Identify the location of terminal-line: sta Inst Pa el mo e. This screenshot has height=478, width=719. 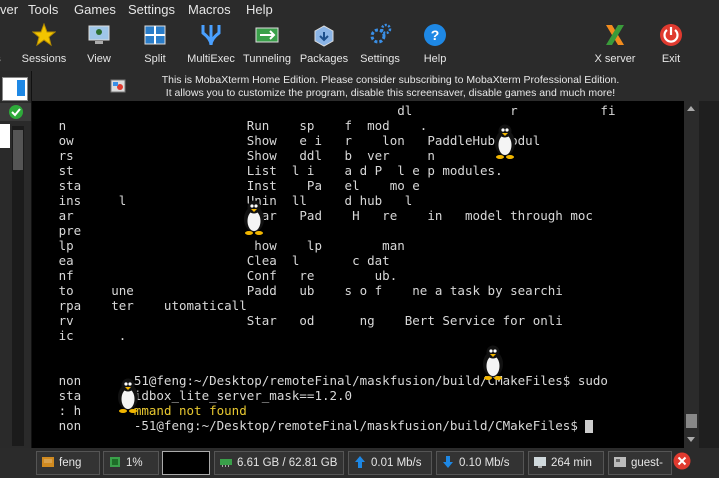
(228, 185).